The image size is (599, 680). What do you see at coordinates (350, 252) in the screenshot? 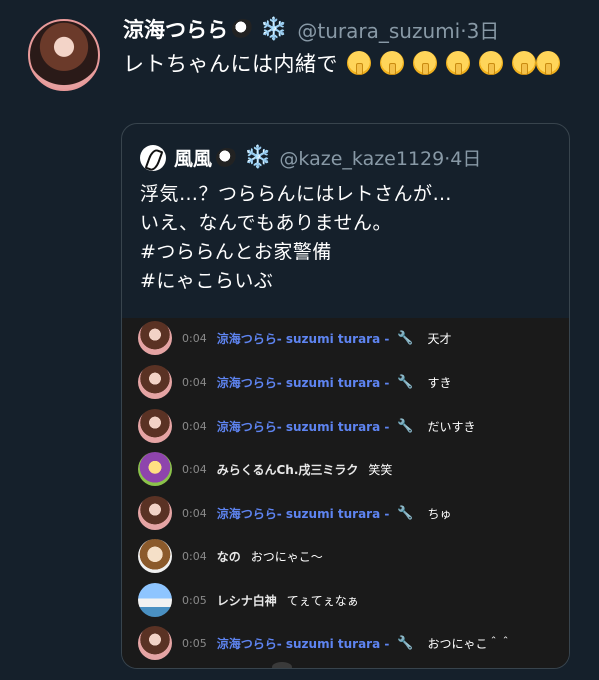
I see `hashtag-link: #つららんとお家警備` at bounding box center [350, 252].